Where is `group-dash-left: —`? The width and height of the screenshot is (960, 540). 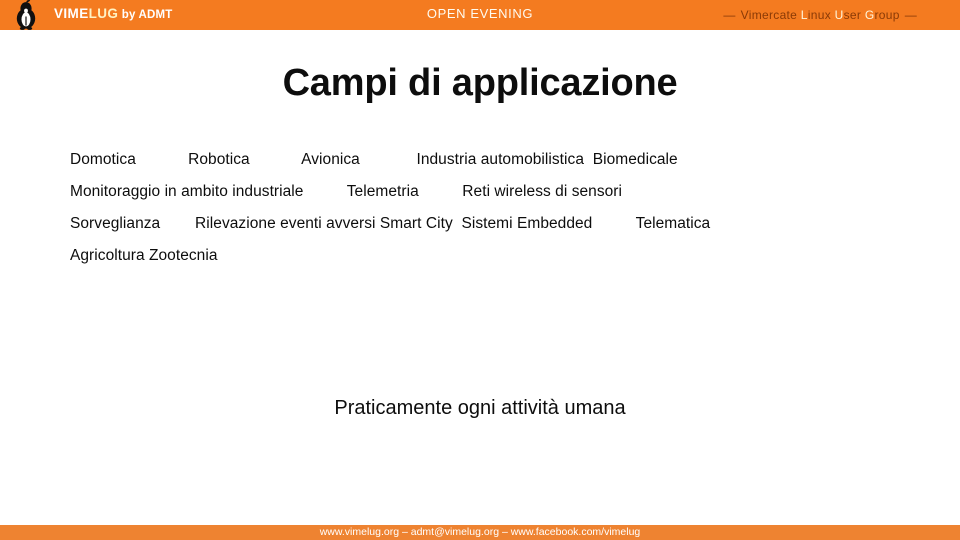 group-dash-left: — is located at coordinates (729, 15).